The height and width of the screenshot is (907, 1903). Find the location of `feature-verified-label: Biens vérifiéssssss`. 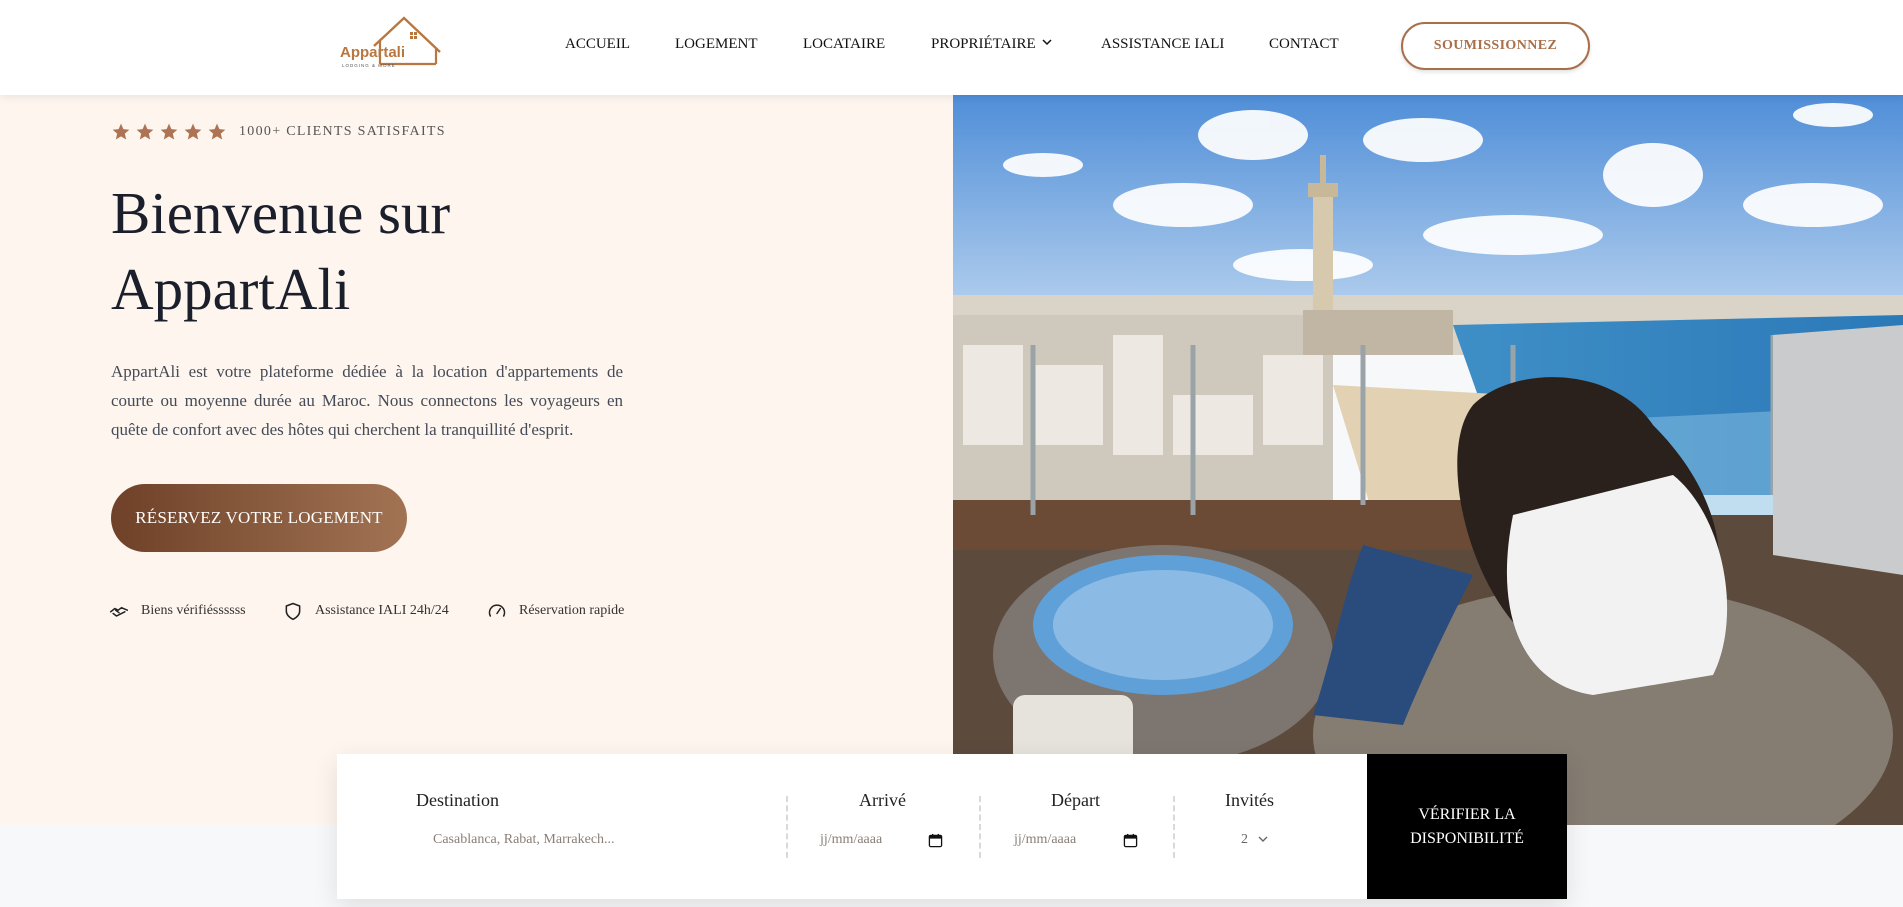

feature-verified-label: Biens vérifiéssssss is located at coordinates (193, 610).